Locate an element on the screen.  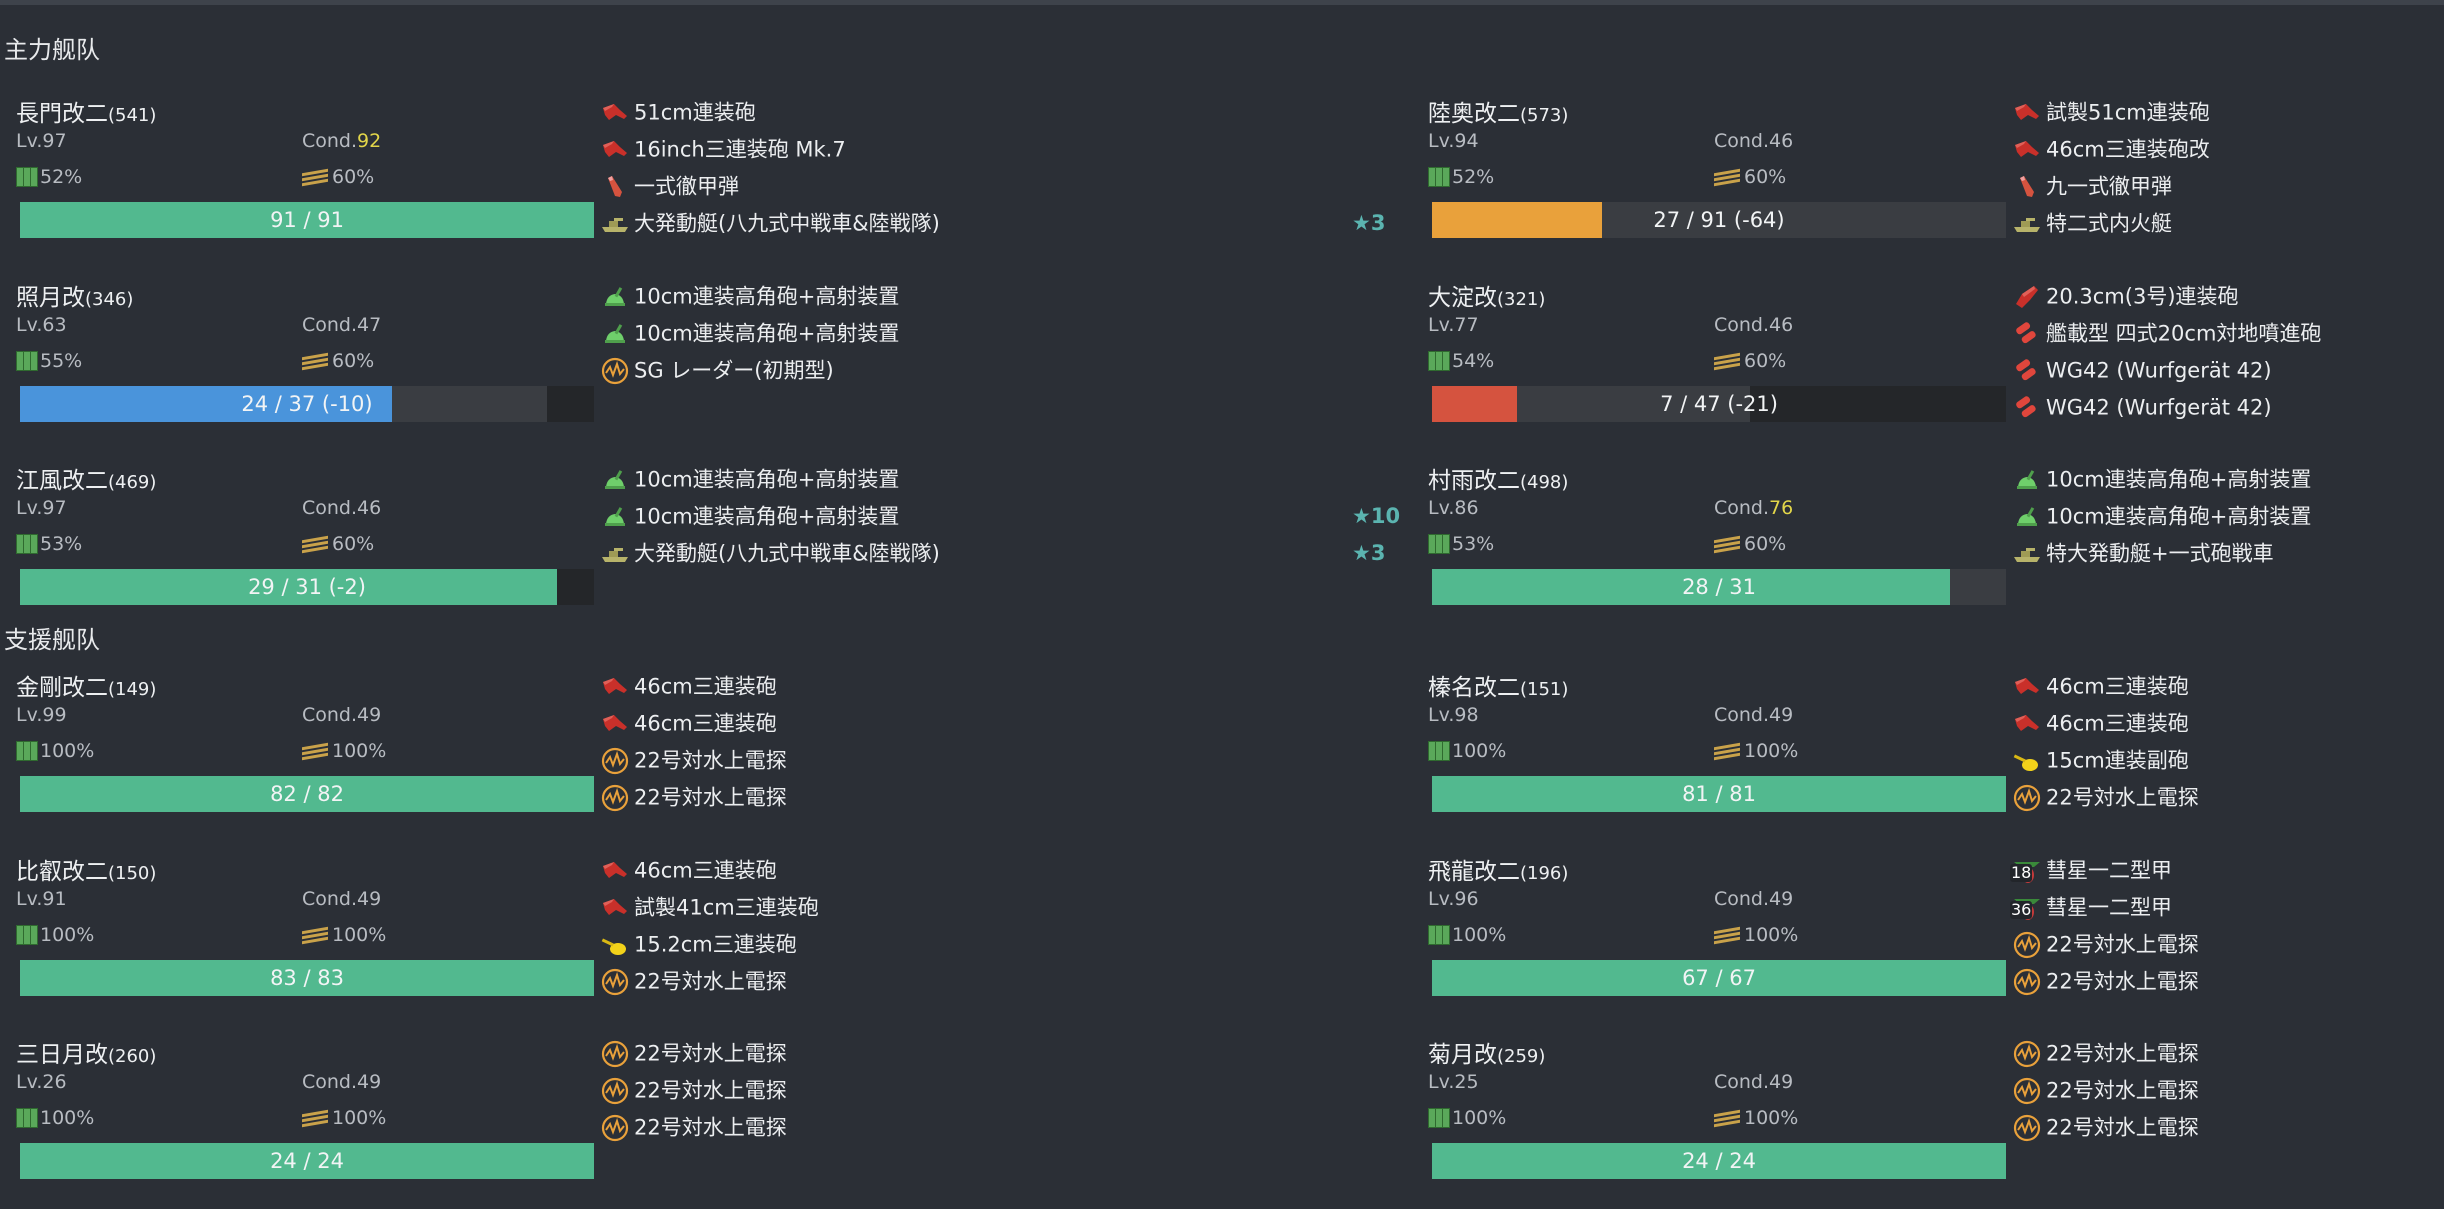
hp-text: 28 / 31 is located at coordinates (1719, 587).